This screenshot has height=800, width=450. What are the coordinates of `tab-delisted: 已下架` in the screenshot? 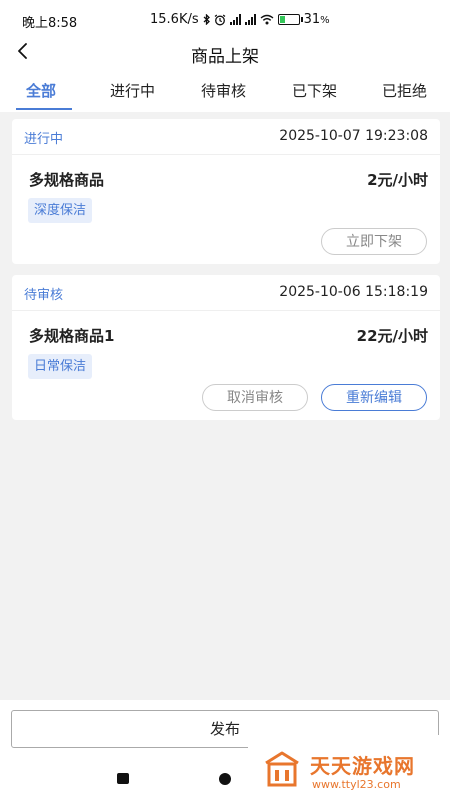 It's located at (314, 90).